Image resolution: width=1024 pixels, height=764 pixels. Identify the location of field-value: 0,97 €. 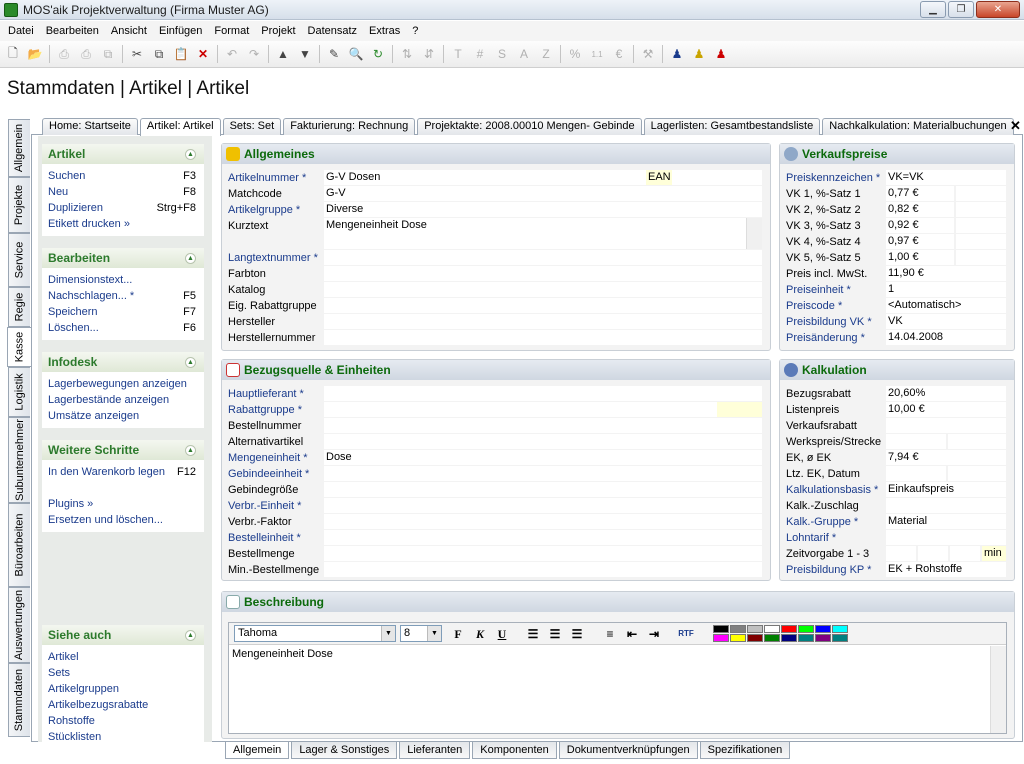
(920, 241).